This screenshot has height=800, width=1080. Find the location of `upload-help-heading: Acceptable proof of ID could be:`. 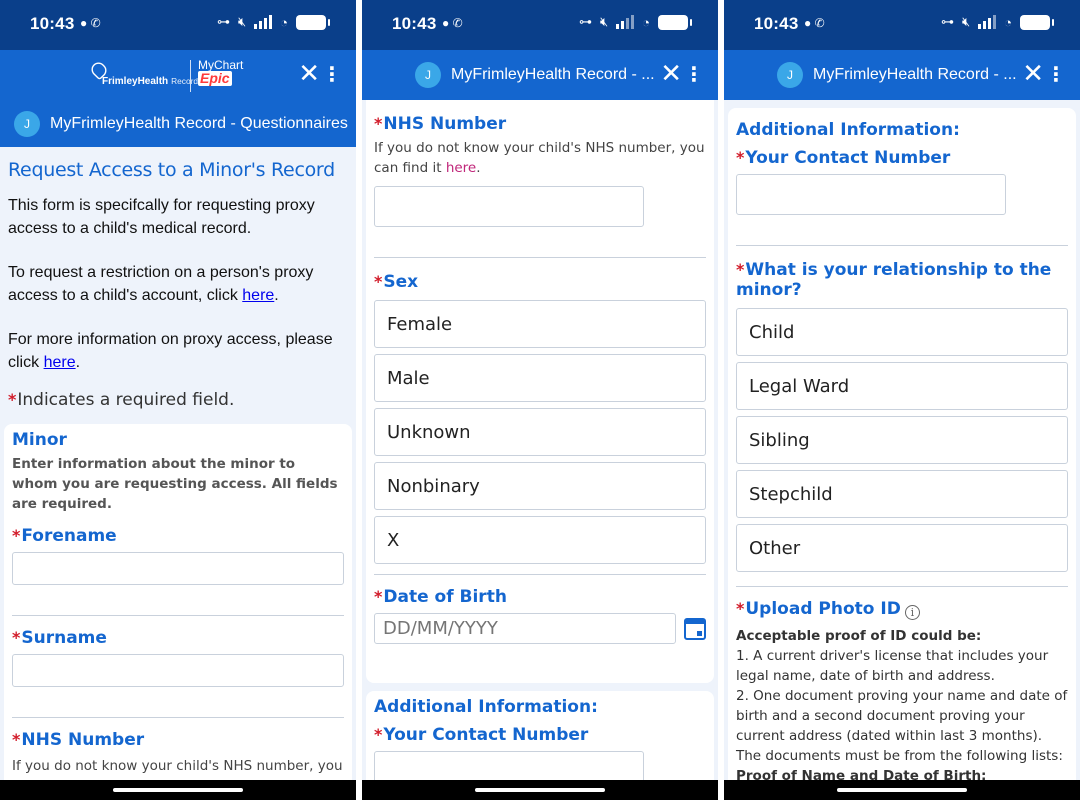

upload-help-heading: Acceptable proof of ID could be: is located at coordinates (859, 636).